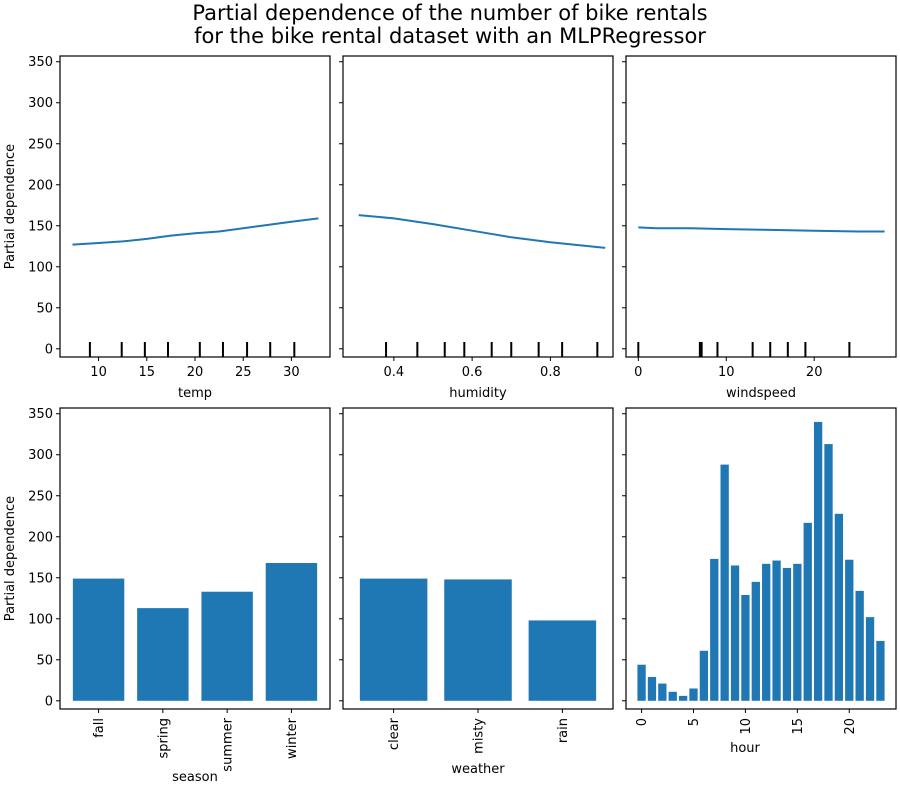 This screenshot has width=900, height=800. I want to click on x-tick-label: 0.4, so click(394, 372).